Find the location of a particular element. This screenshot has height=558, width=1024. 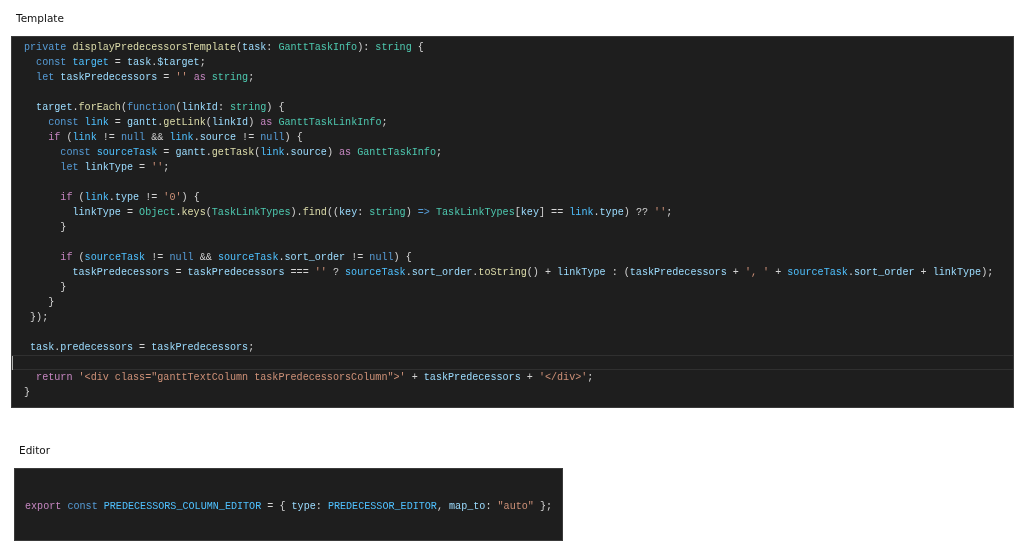

code-line: taskPredecessors = taskPredecessors === '' ? sourceTask.sort_order.toString() + linkType : (taskPredecessors + ', ' + sourceTask.sort_order + linkType); is located at coordinates (532, 273).